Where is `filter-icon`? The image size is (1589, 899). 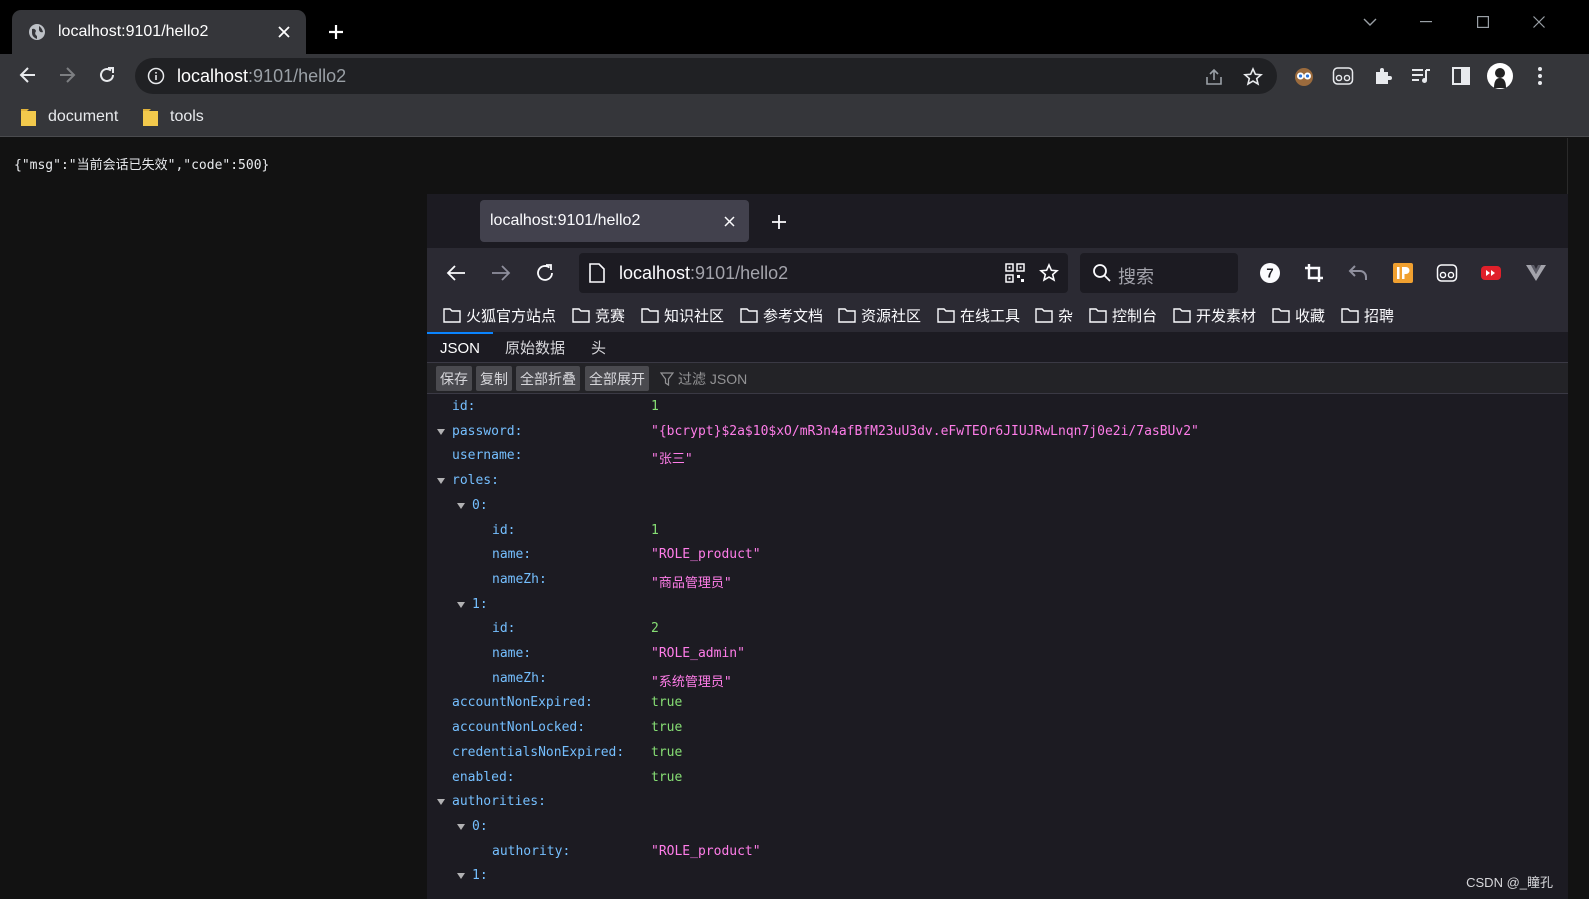
filter-icon is located at coordinates (667, 379).